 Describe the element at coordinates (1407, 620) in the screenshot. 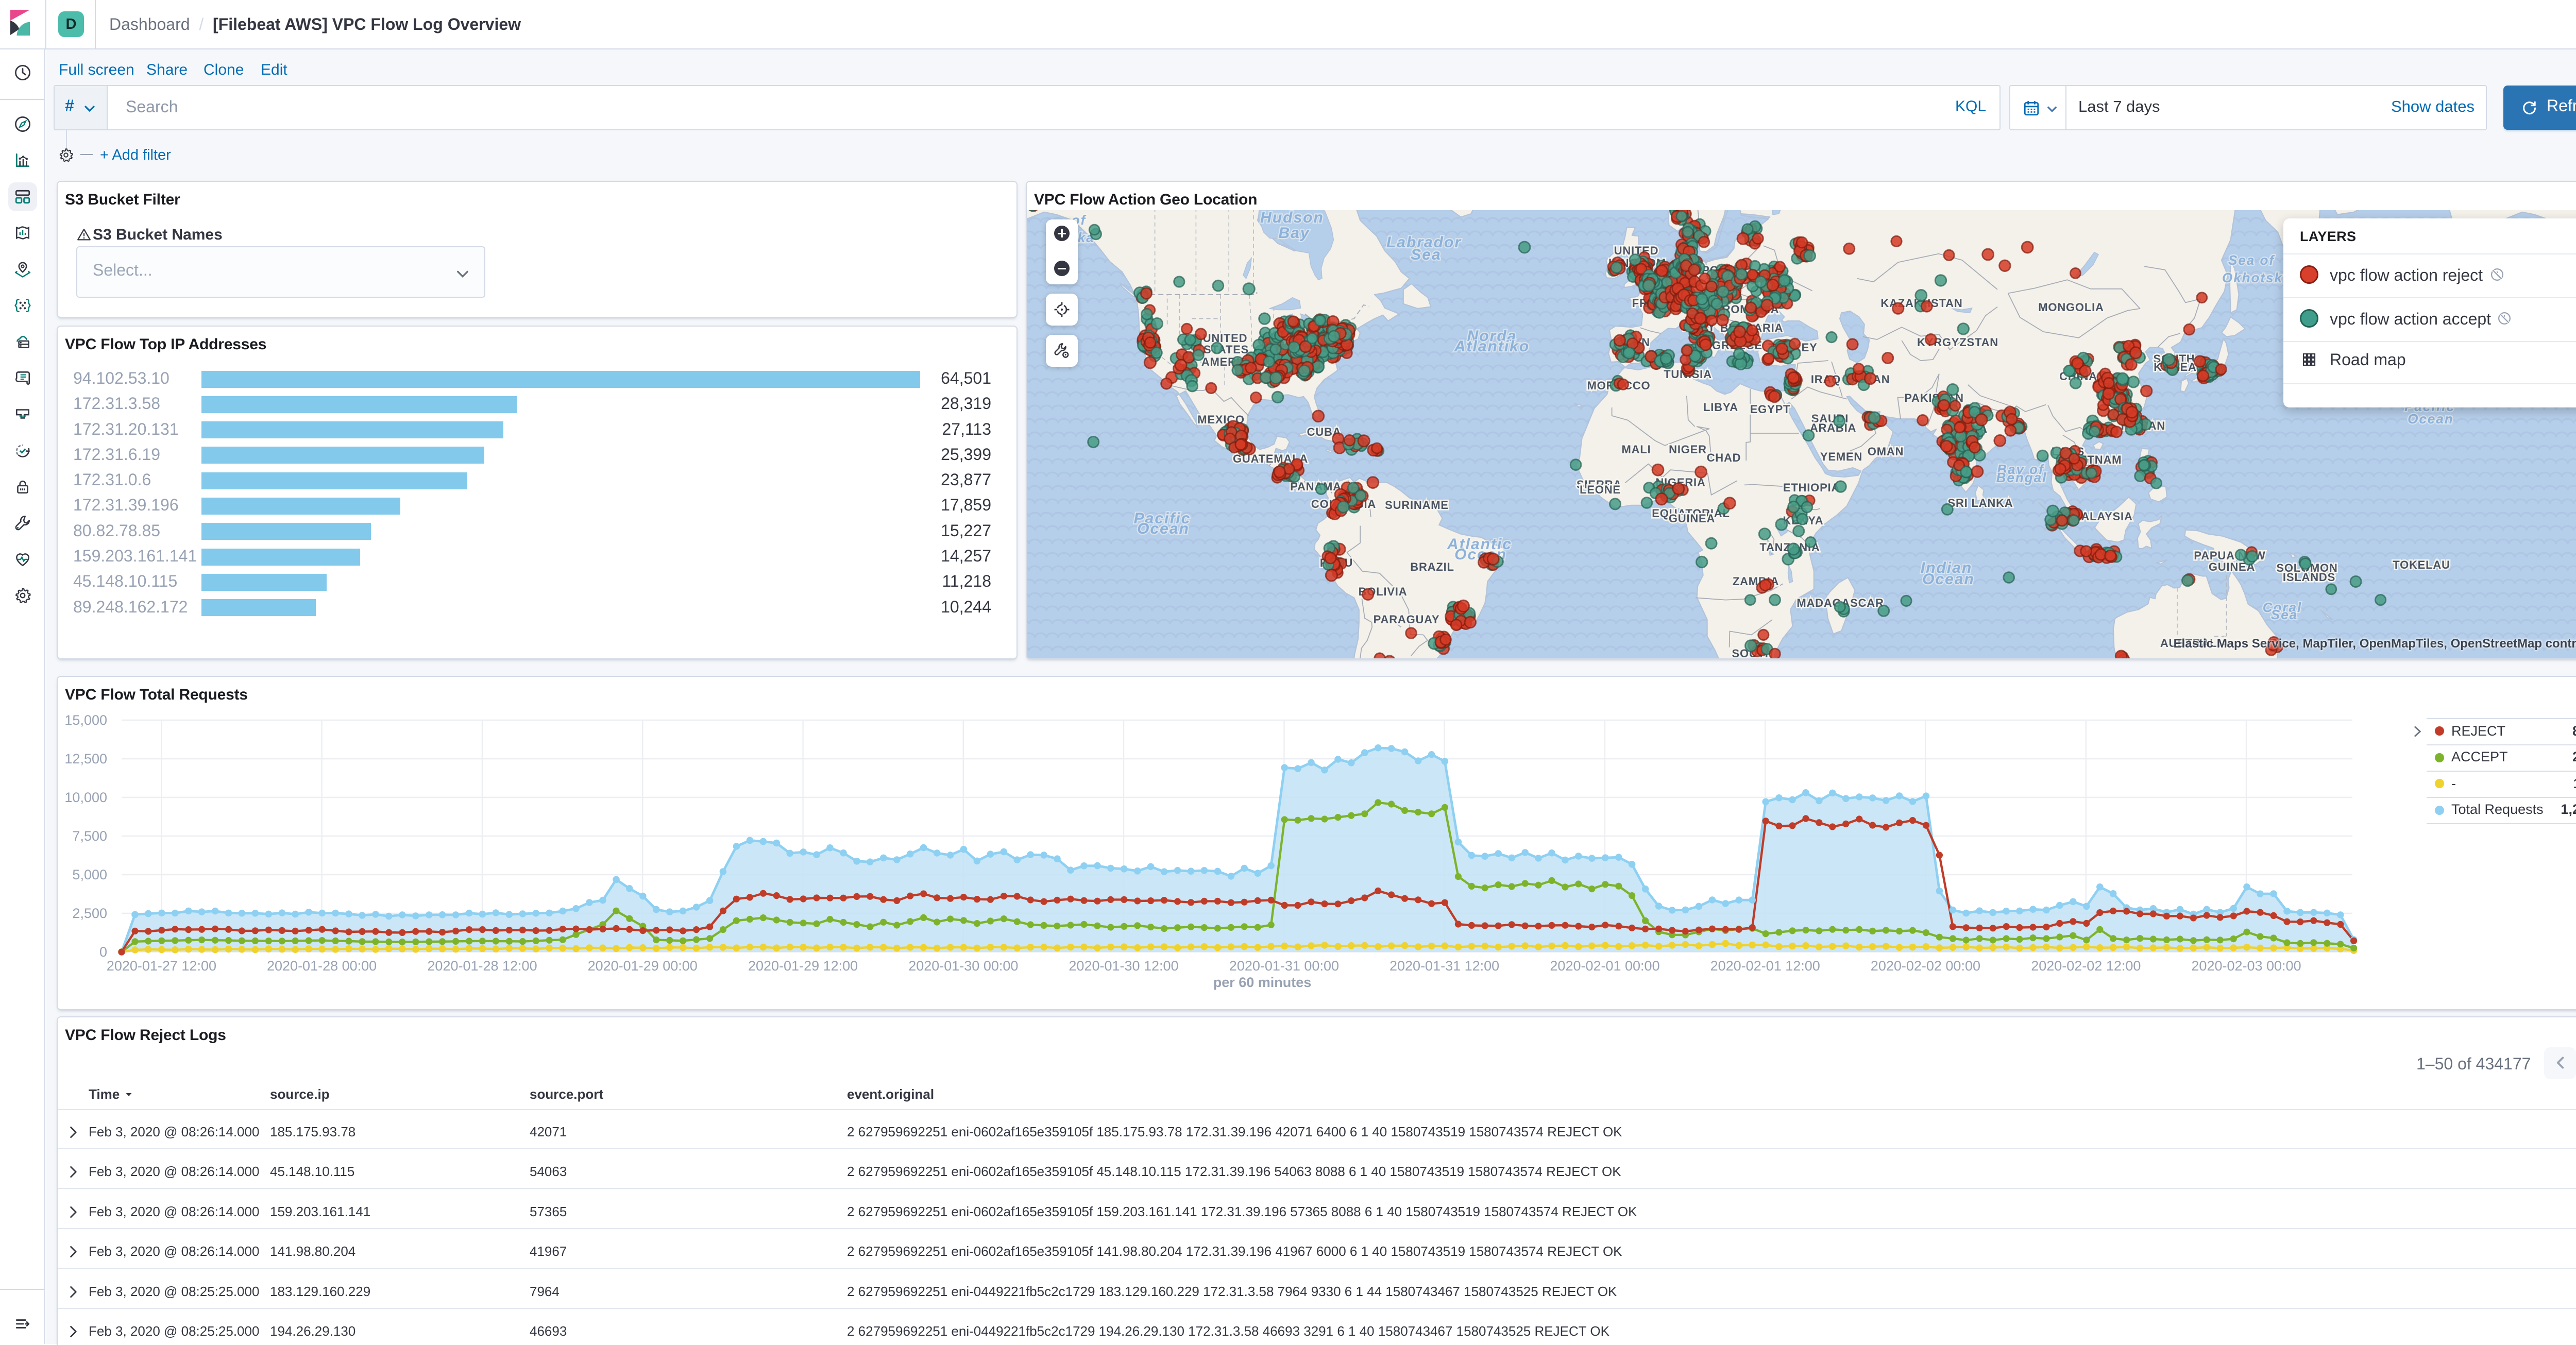

I see `svg-text: PARAGUAY` at that location.